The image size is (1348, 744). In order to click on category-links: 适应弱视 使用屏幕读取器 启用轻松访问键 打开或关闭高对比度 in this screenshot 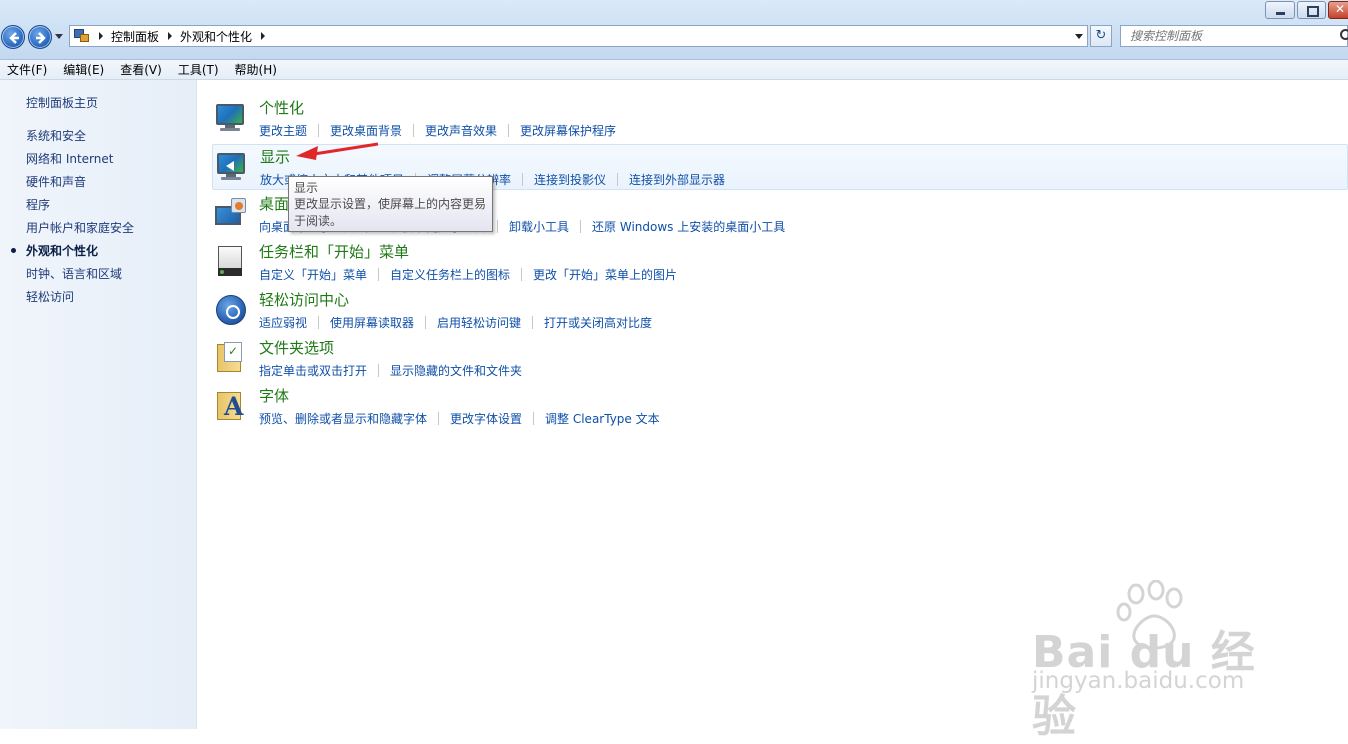, I will do `click(455, 322)`.